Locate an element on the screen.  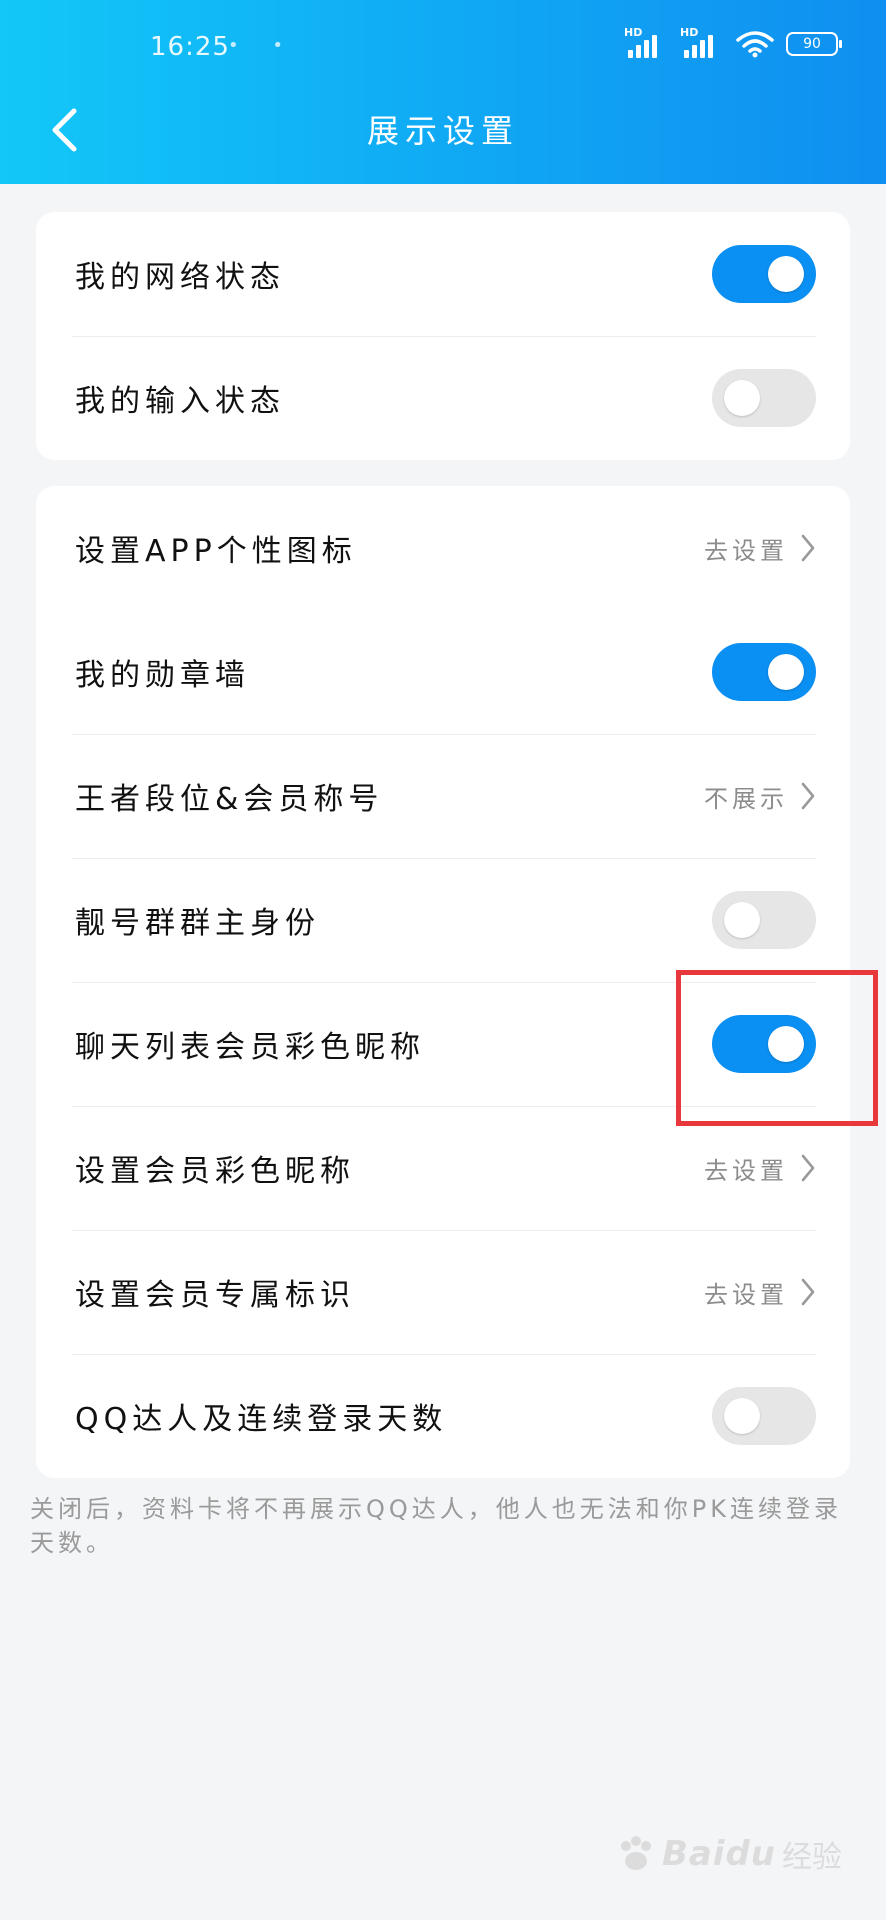
row-set-member-badge: 设置会员专属标识 去设置 is located at coordinates (443, 1292).